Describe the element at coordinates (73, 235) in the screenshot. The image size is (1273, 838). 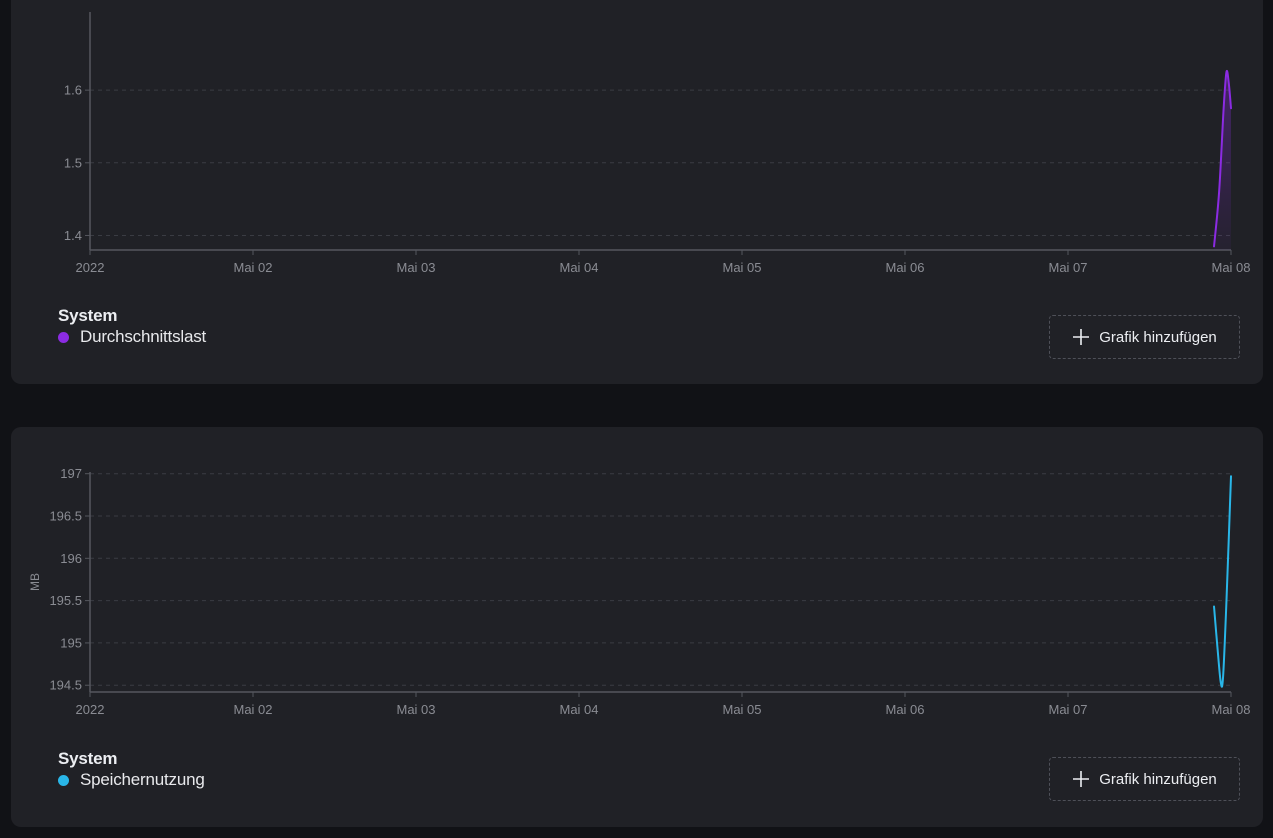
I see `y-tick-label: 1.4` at that location.